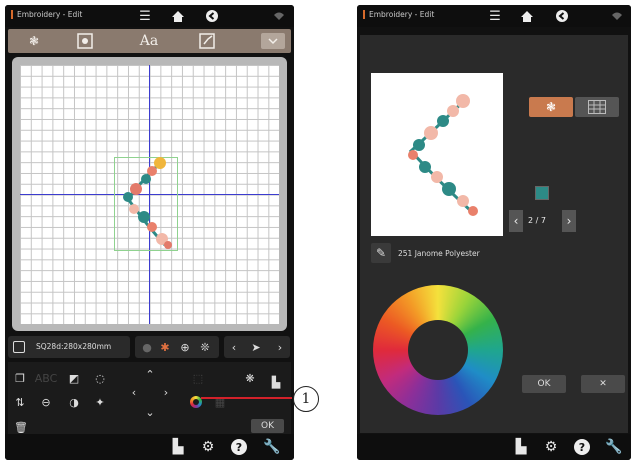 The height and width of the screenshot is (465, 636). What do you see at coordinates (46, 378) in the screenshot?
I see `abc-icon: ABC` at bounding box center [46, 378].